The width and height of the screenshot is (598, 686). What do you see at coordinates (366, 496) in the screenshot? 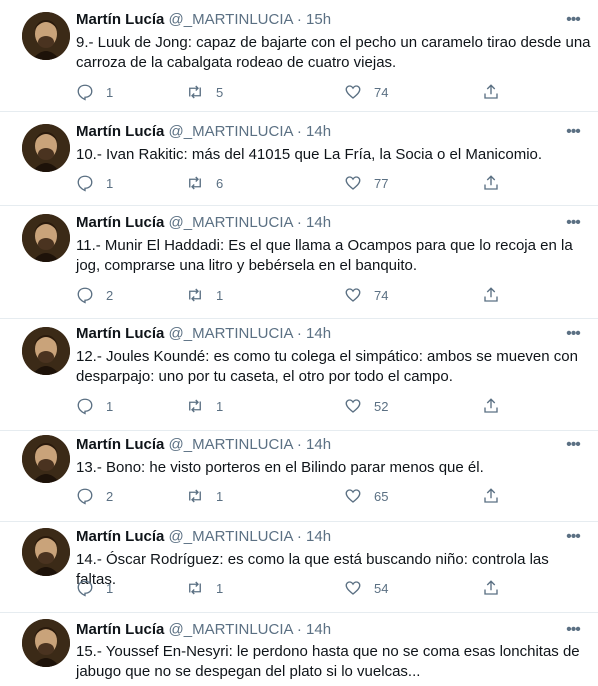
I see `like-button: 65` at bounding box center [366, 496].